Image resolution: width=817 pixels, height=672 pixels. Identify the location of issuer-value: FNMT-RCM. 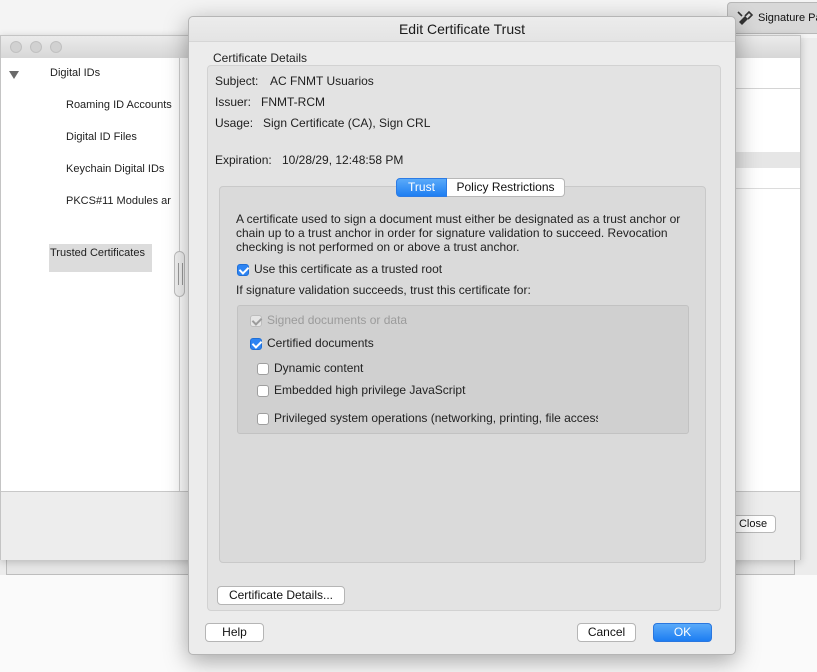
(293, 102).